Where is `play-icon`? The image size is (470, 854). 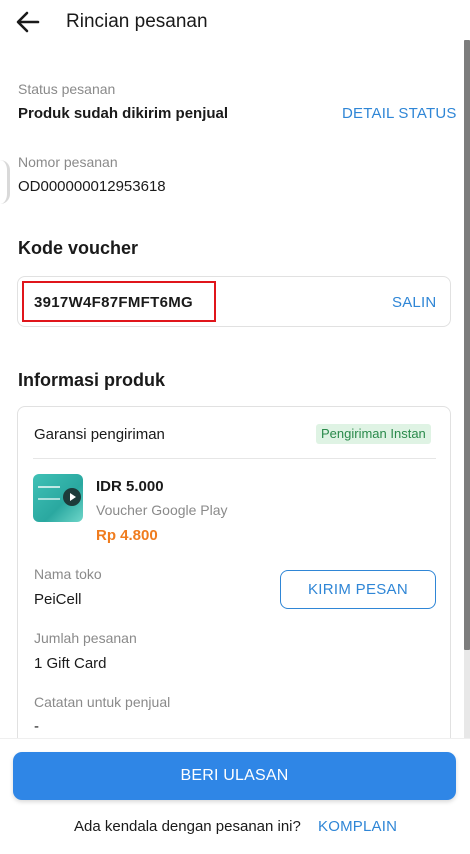 play-icon is located at coordinates (72, 497).